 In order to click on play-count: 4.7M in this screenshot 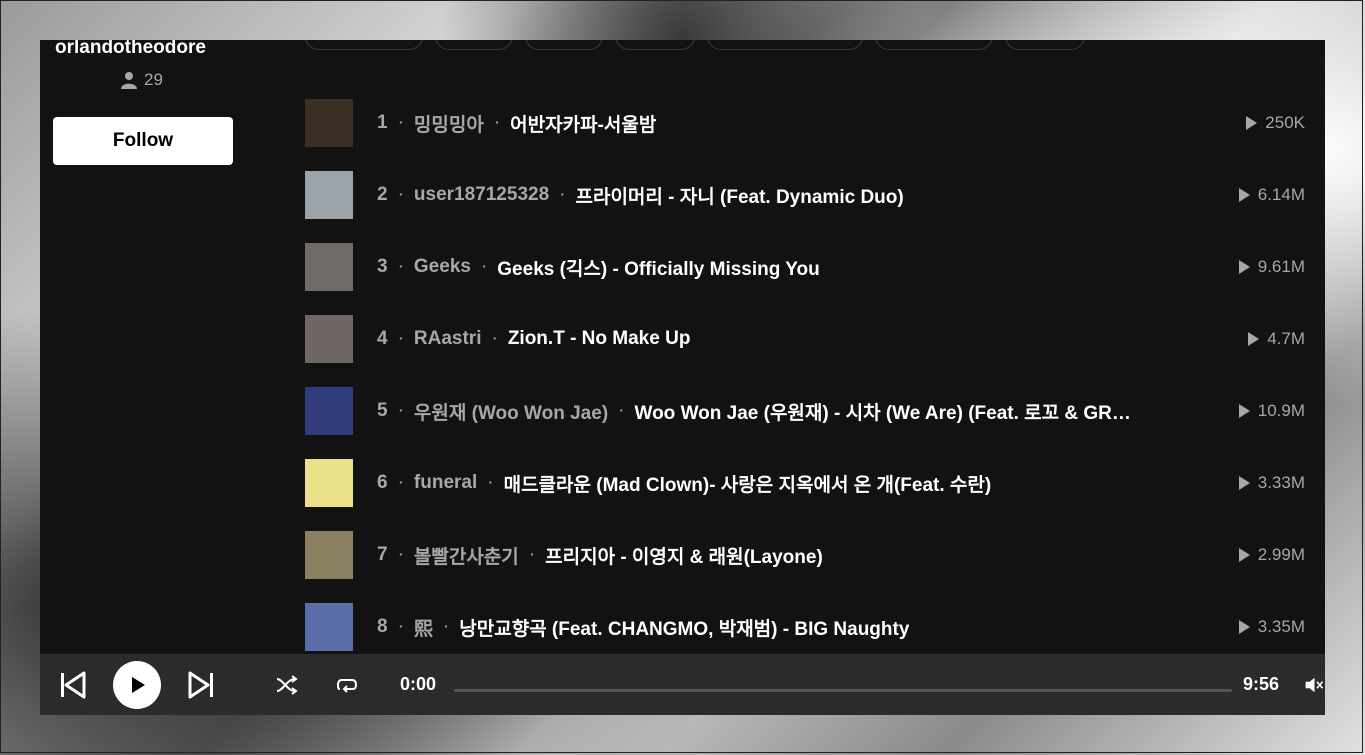, I will do `click(1276, 339)`.